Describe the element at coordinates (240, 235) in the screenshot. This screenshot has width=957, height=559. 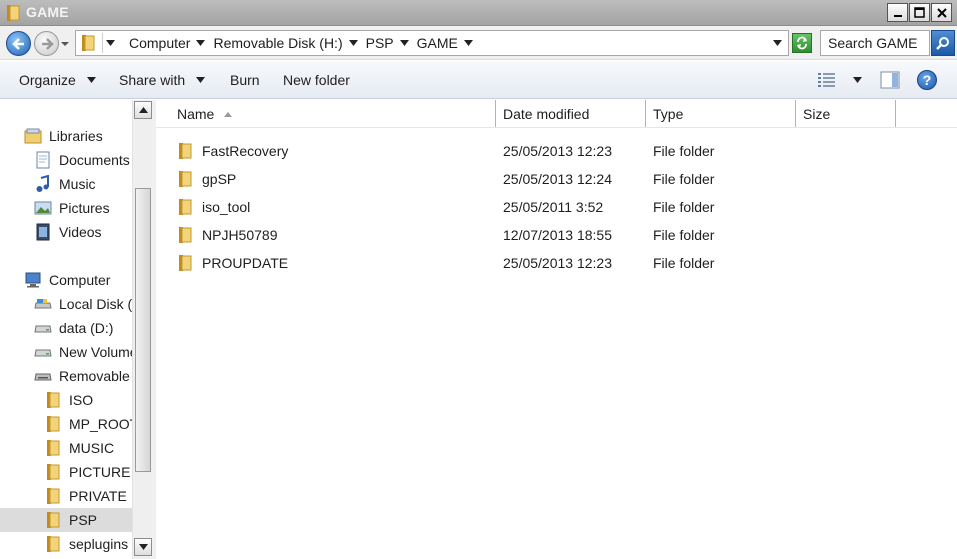
I see `file-name: NPJH50789` at that location.